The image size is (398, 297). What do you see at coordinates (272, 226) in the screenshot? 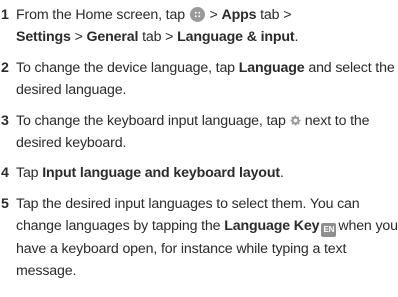
I see `step-bold-text: Language Key` at bounding box center [272, 226].